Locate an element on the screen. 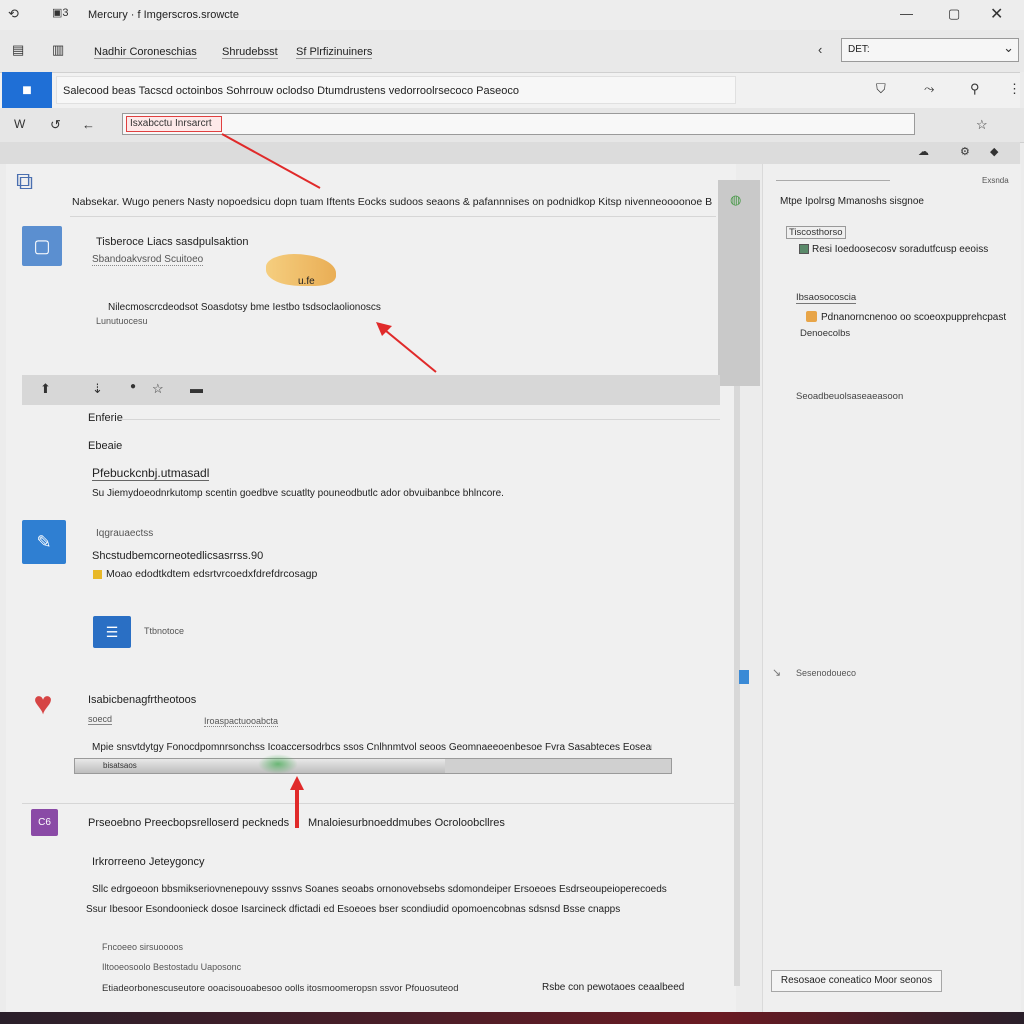  taskbar-strip is located at coordinates (512, 1018).